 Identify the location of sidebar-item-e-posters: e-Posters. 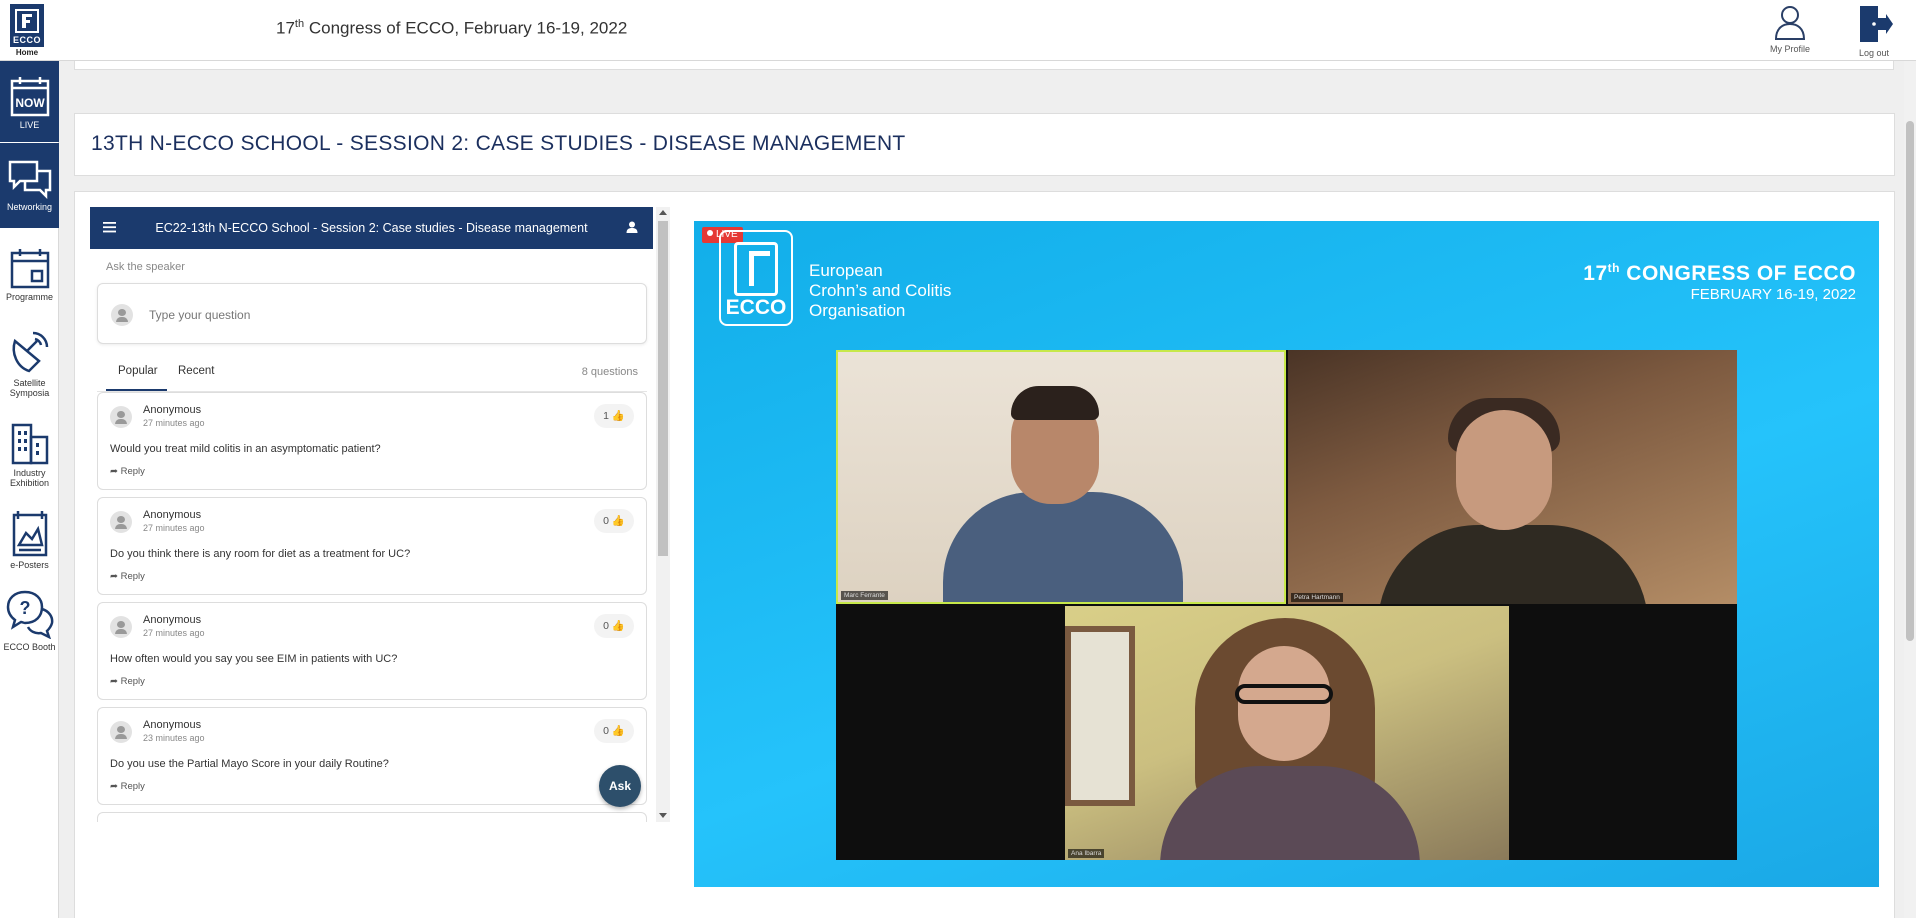
(29, 539).